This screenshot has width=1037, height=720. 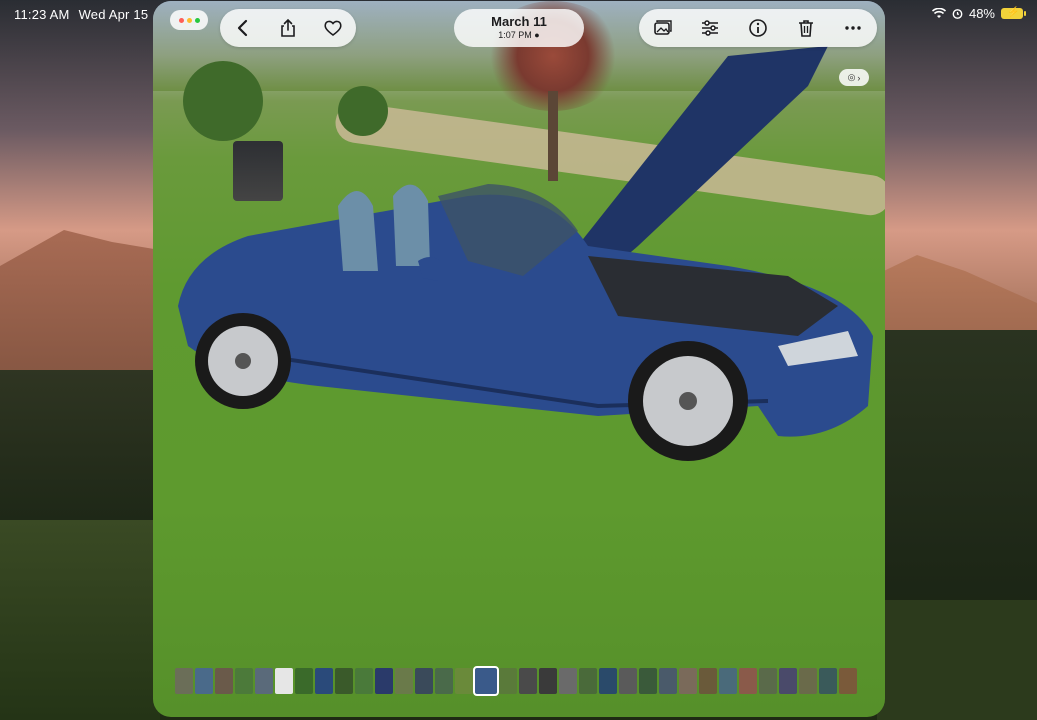 I want to click on filmstrip, so click(x=516, y=681).